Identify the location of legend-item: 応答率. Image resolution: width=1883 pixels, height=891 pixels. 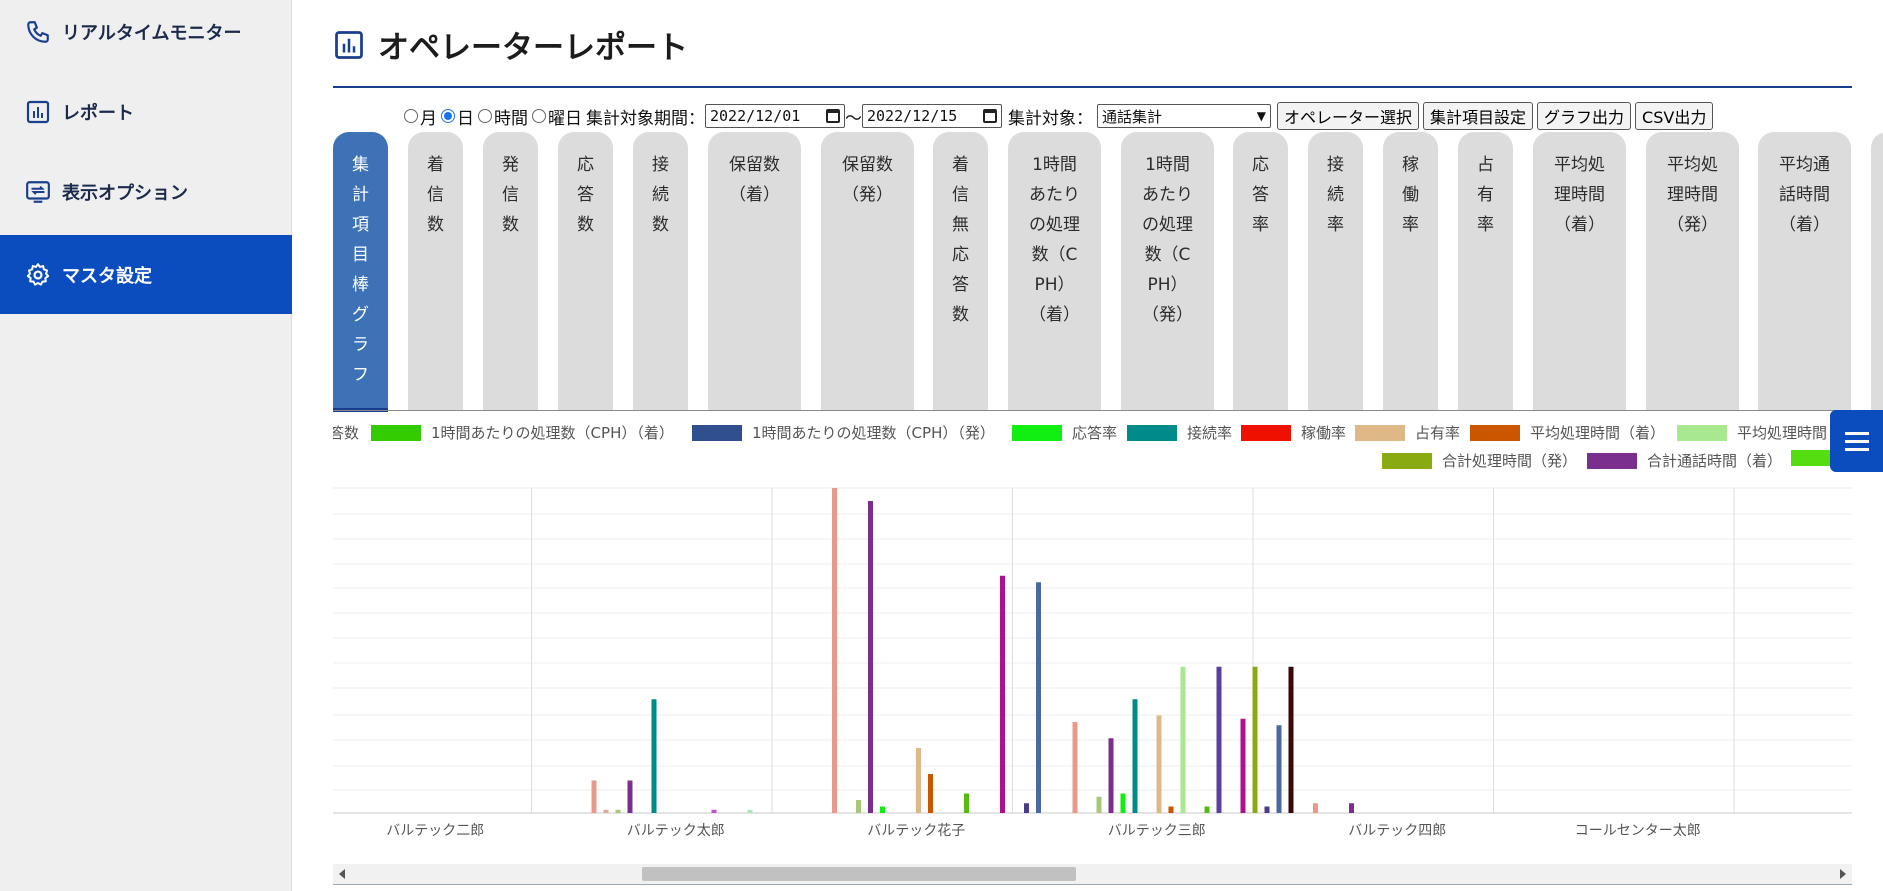
(1064, 432).